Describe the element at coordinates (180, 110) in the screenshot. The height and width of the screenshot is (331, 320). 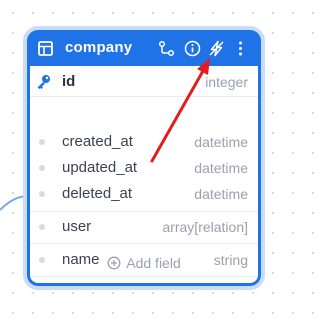
I see `annotation-arrow` at that location.